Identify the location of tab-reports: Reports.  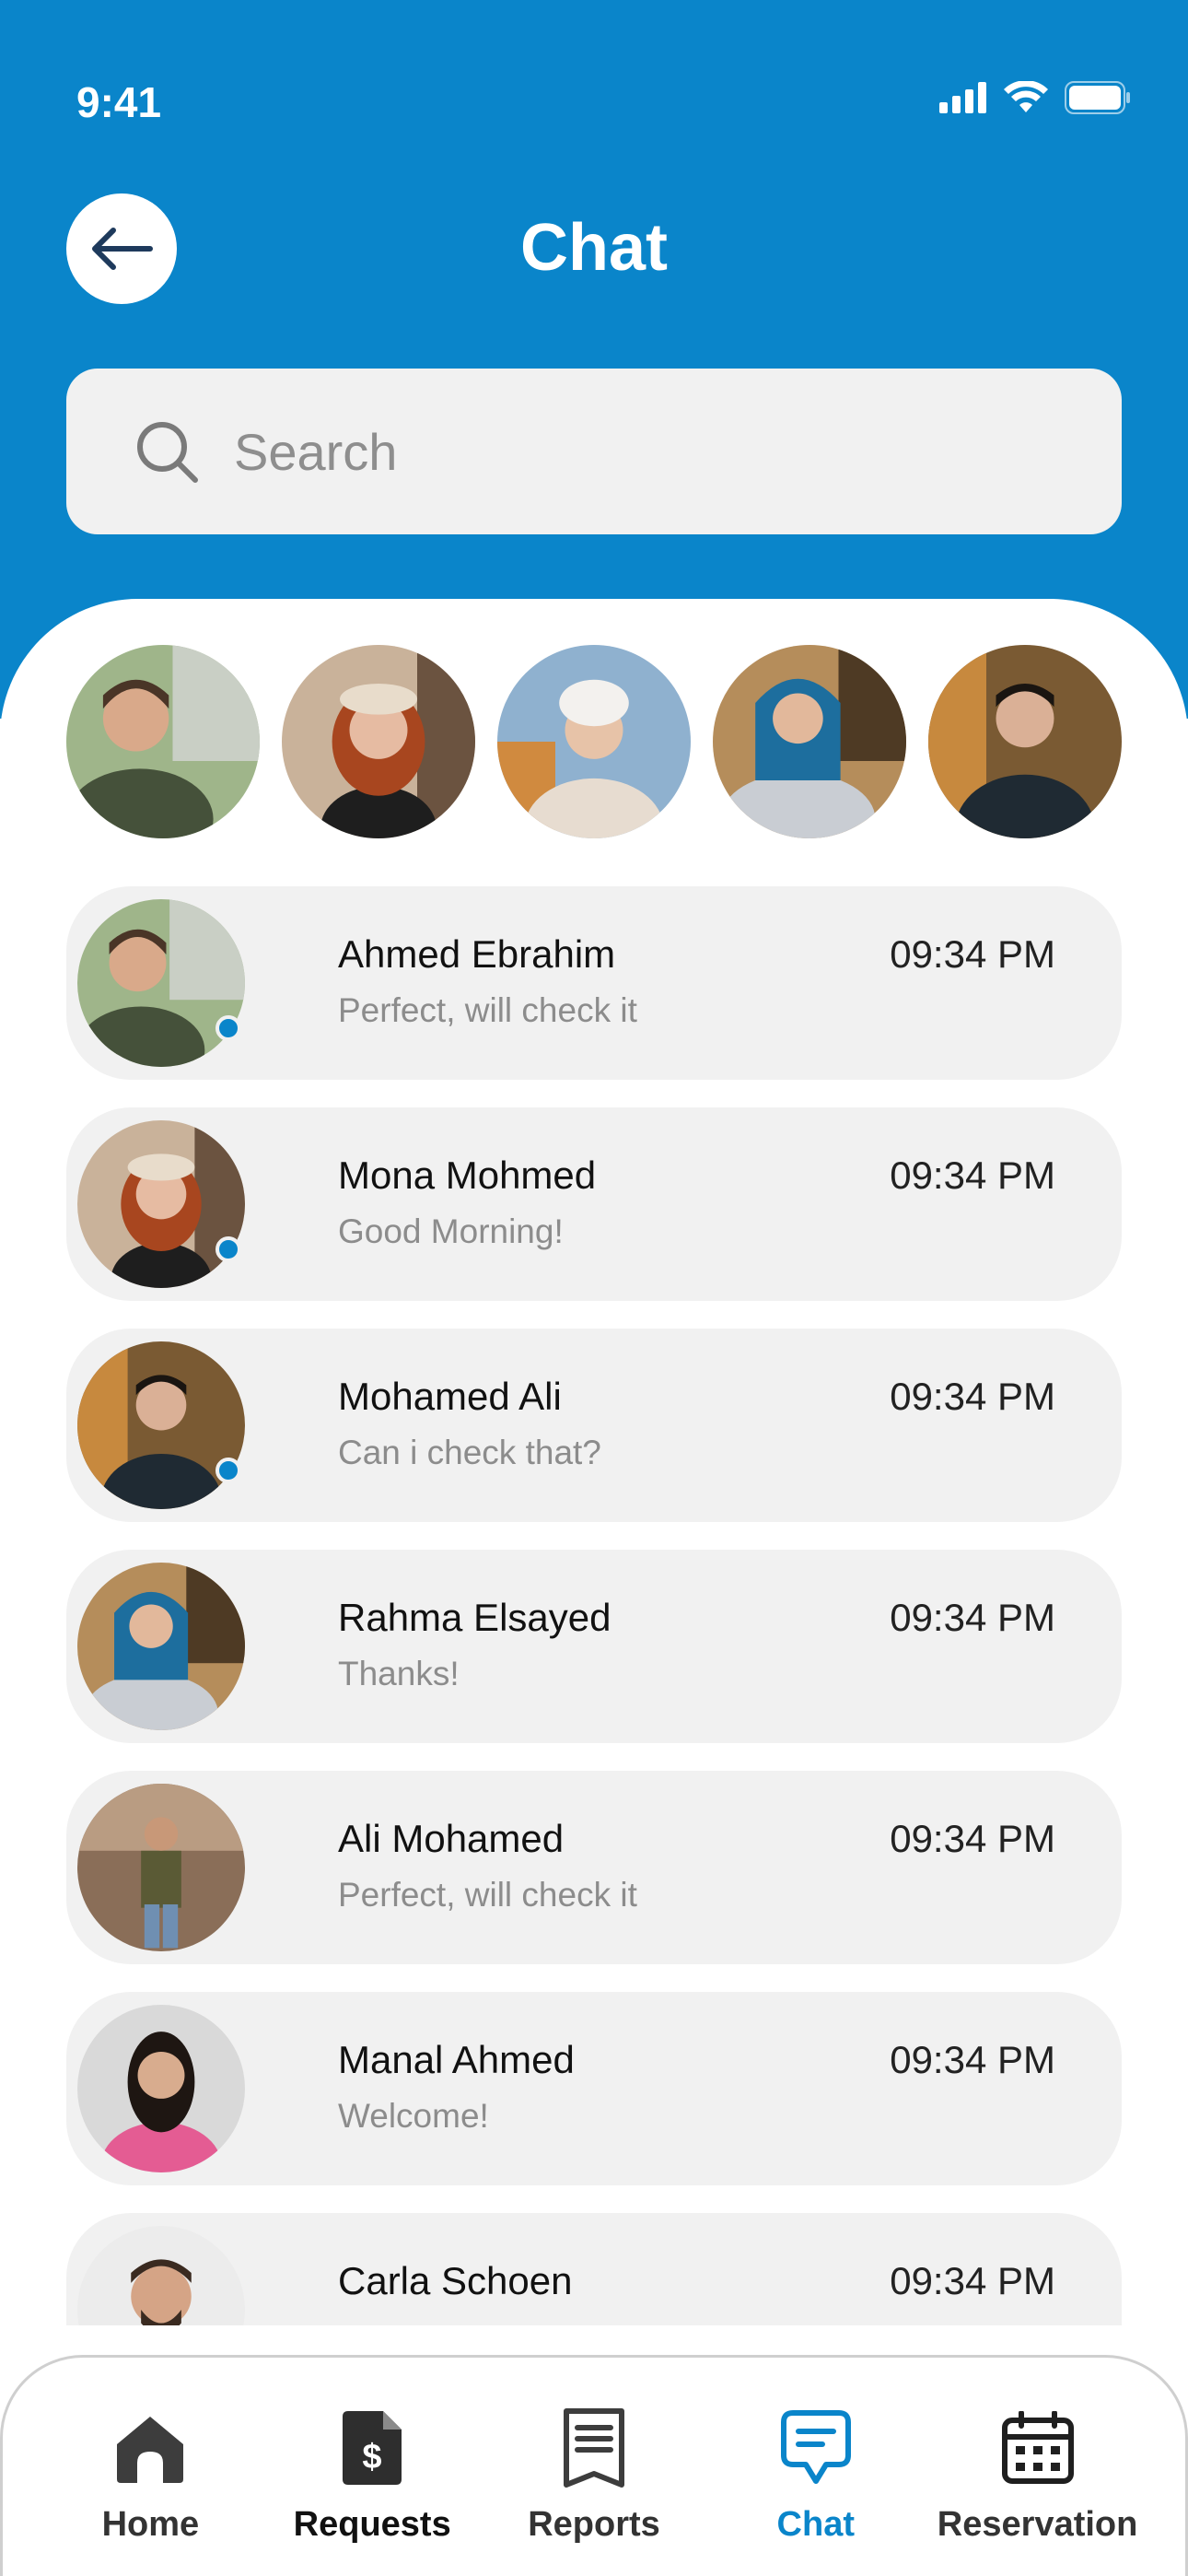
(594, 2490).